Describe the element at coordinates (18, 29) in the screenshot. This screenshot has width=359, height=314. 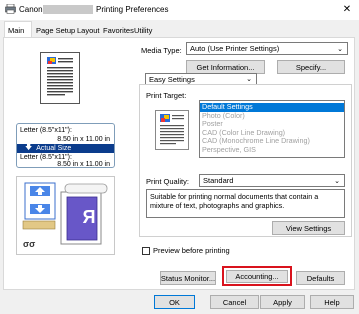
I see `tab-main: Main` at that location.